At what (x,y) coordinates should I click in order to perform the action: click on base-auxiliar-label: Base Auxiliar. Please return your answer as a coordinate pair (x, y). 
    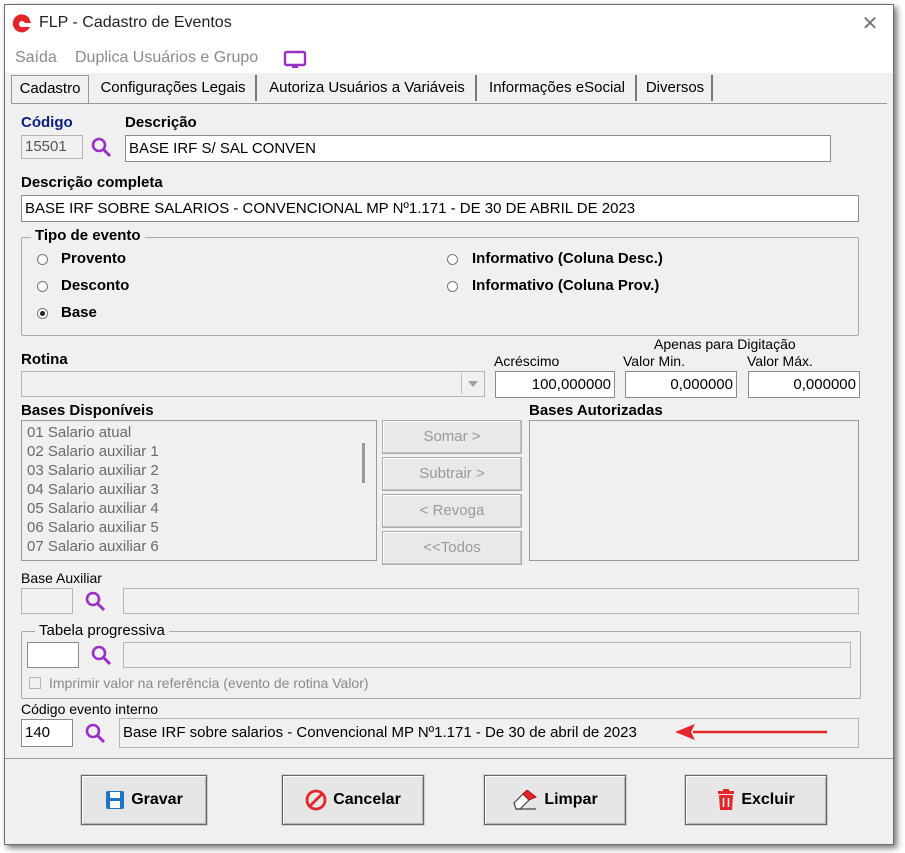
    Looking at the image, I should click on (61, 578).